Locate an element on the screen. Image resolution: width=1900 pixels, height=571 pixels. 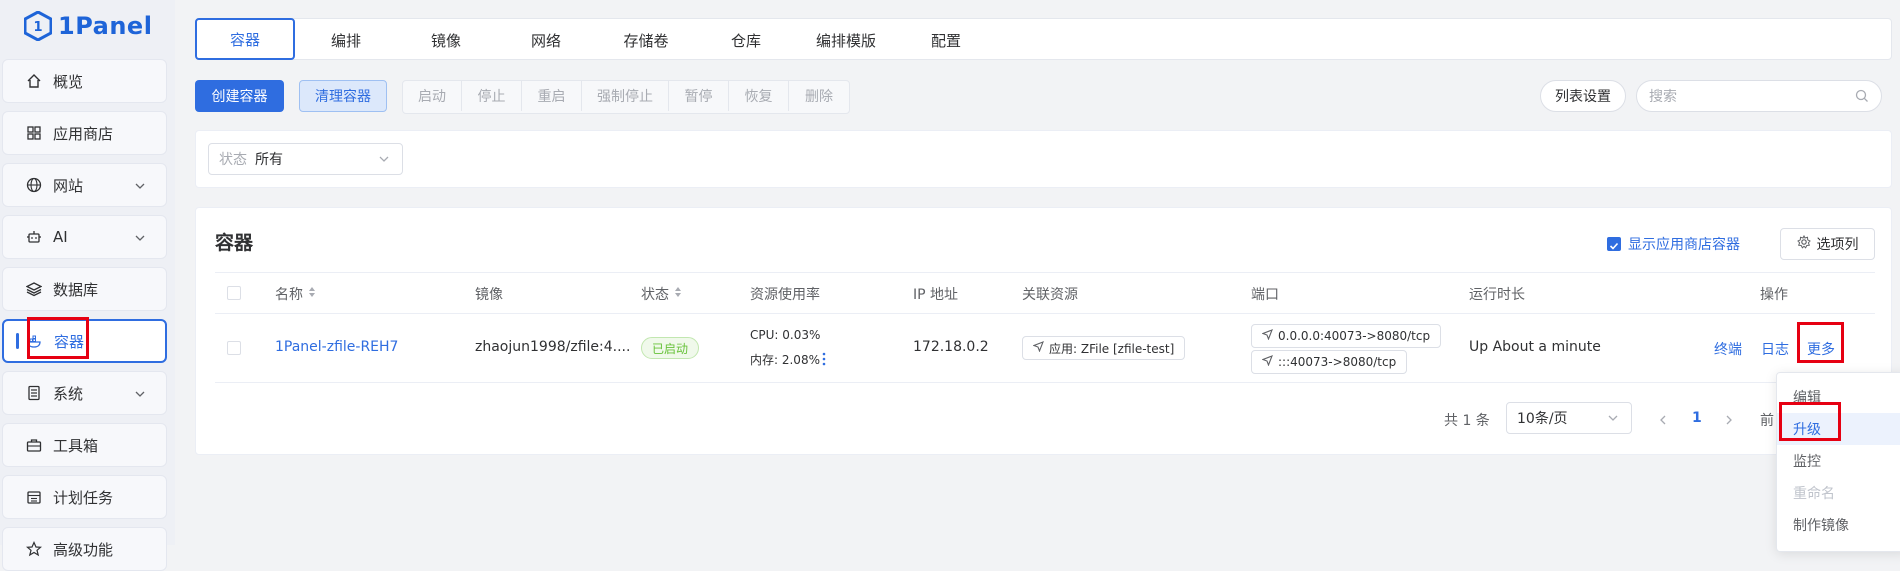
search-placeholder: 搜索 is located at coordinates (1663, 97).